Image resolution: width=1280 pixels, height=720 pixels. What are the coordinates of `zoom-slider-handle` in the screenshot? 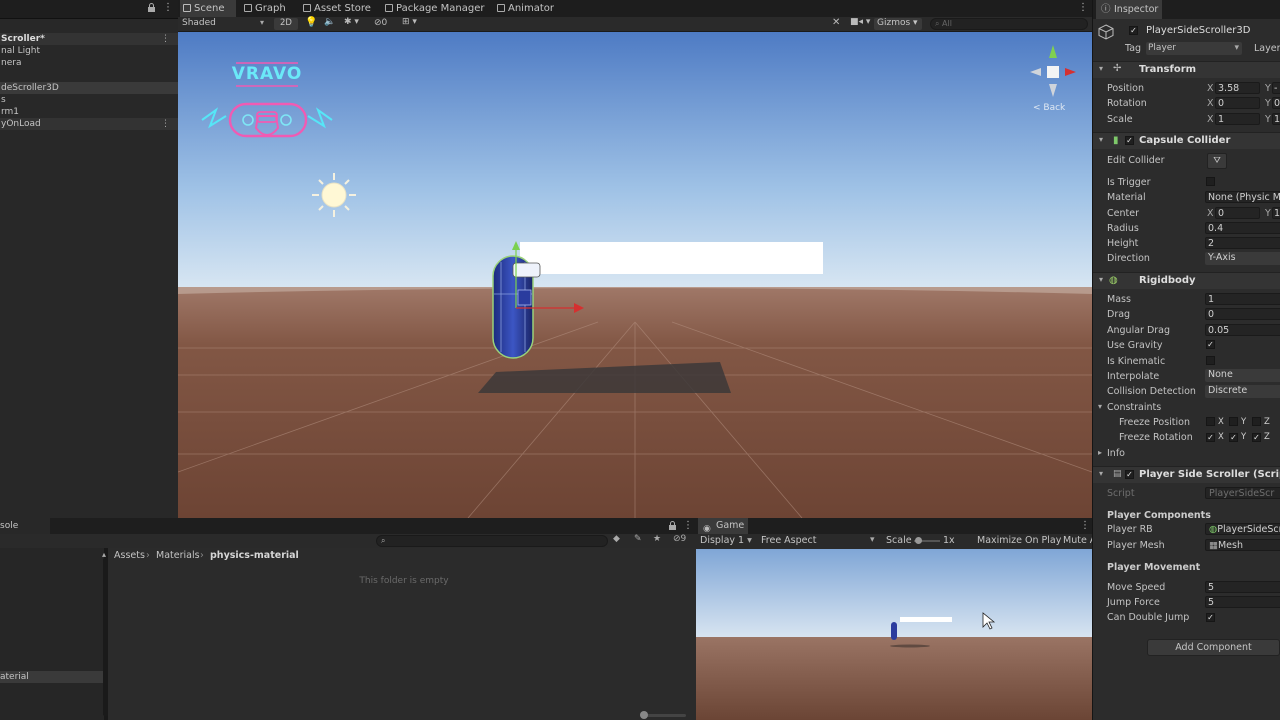 It's located at (644, 715).